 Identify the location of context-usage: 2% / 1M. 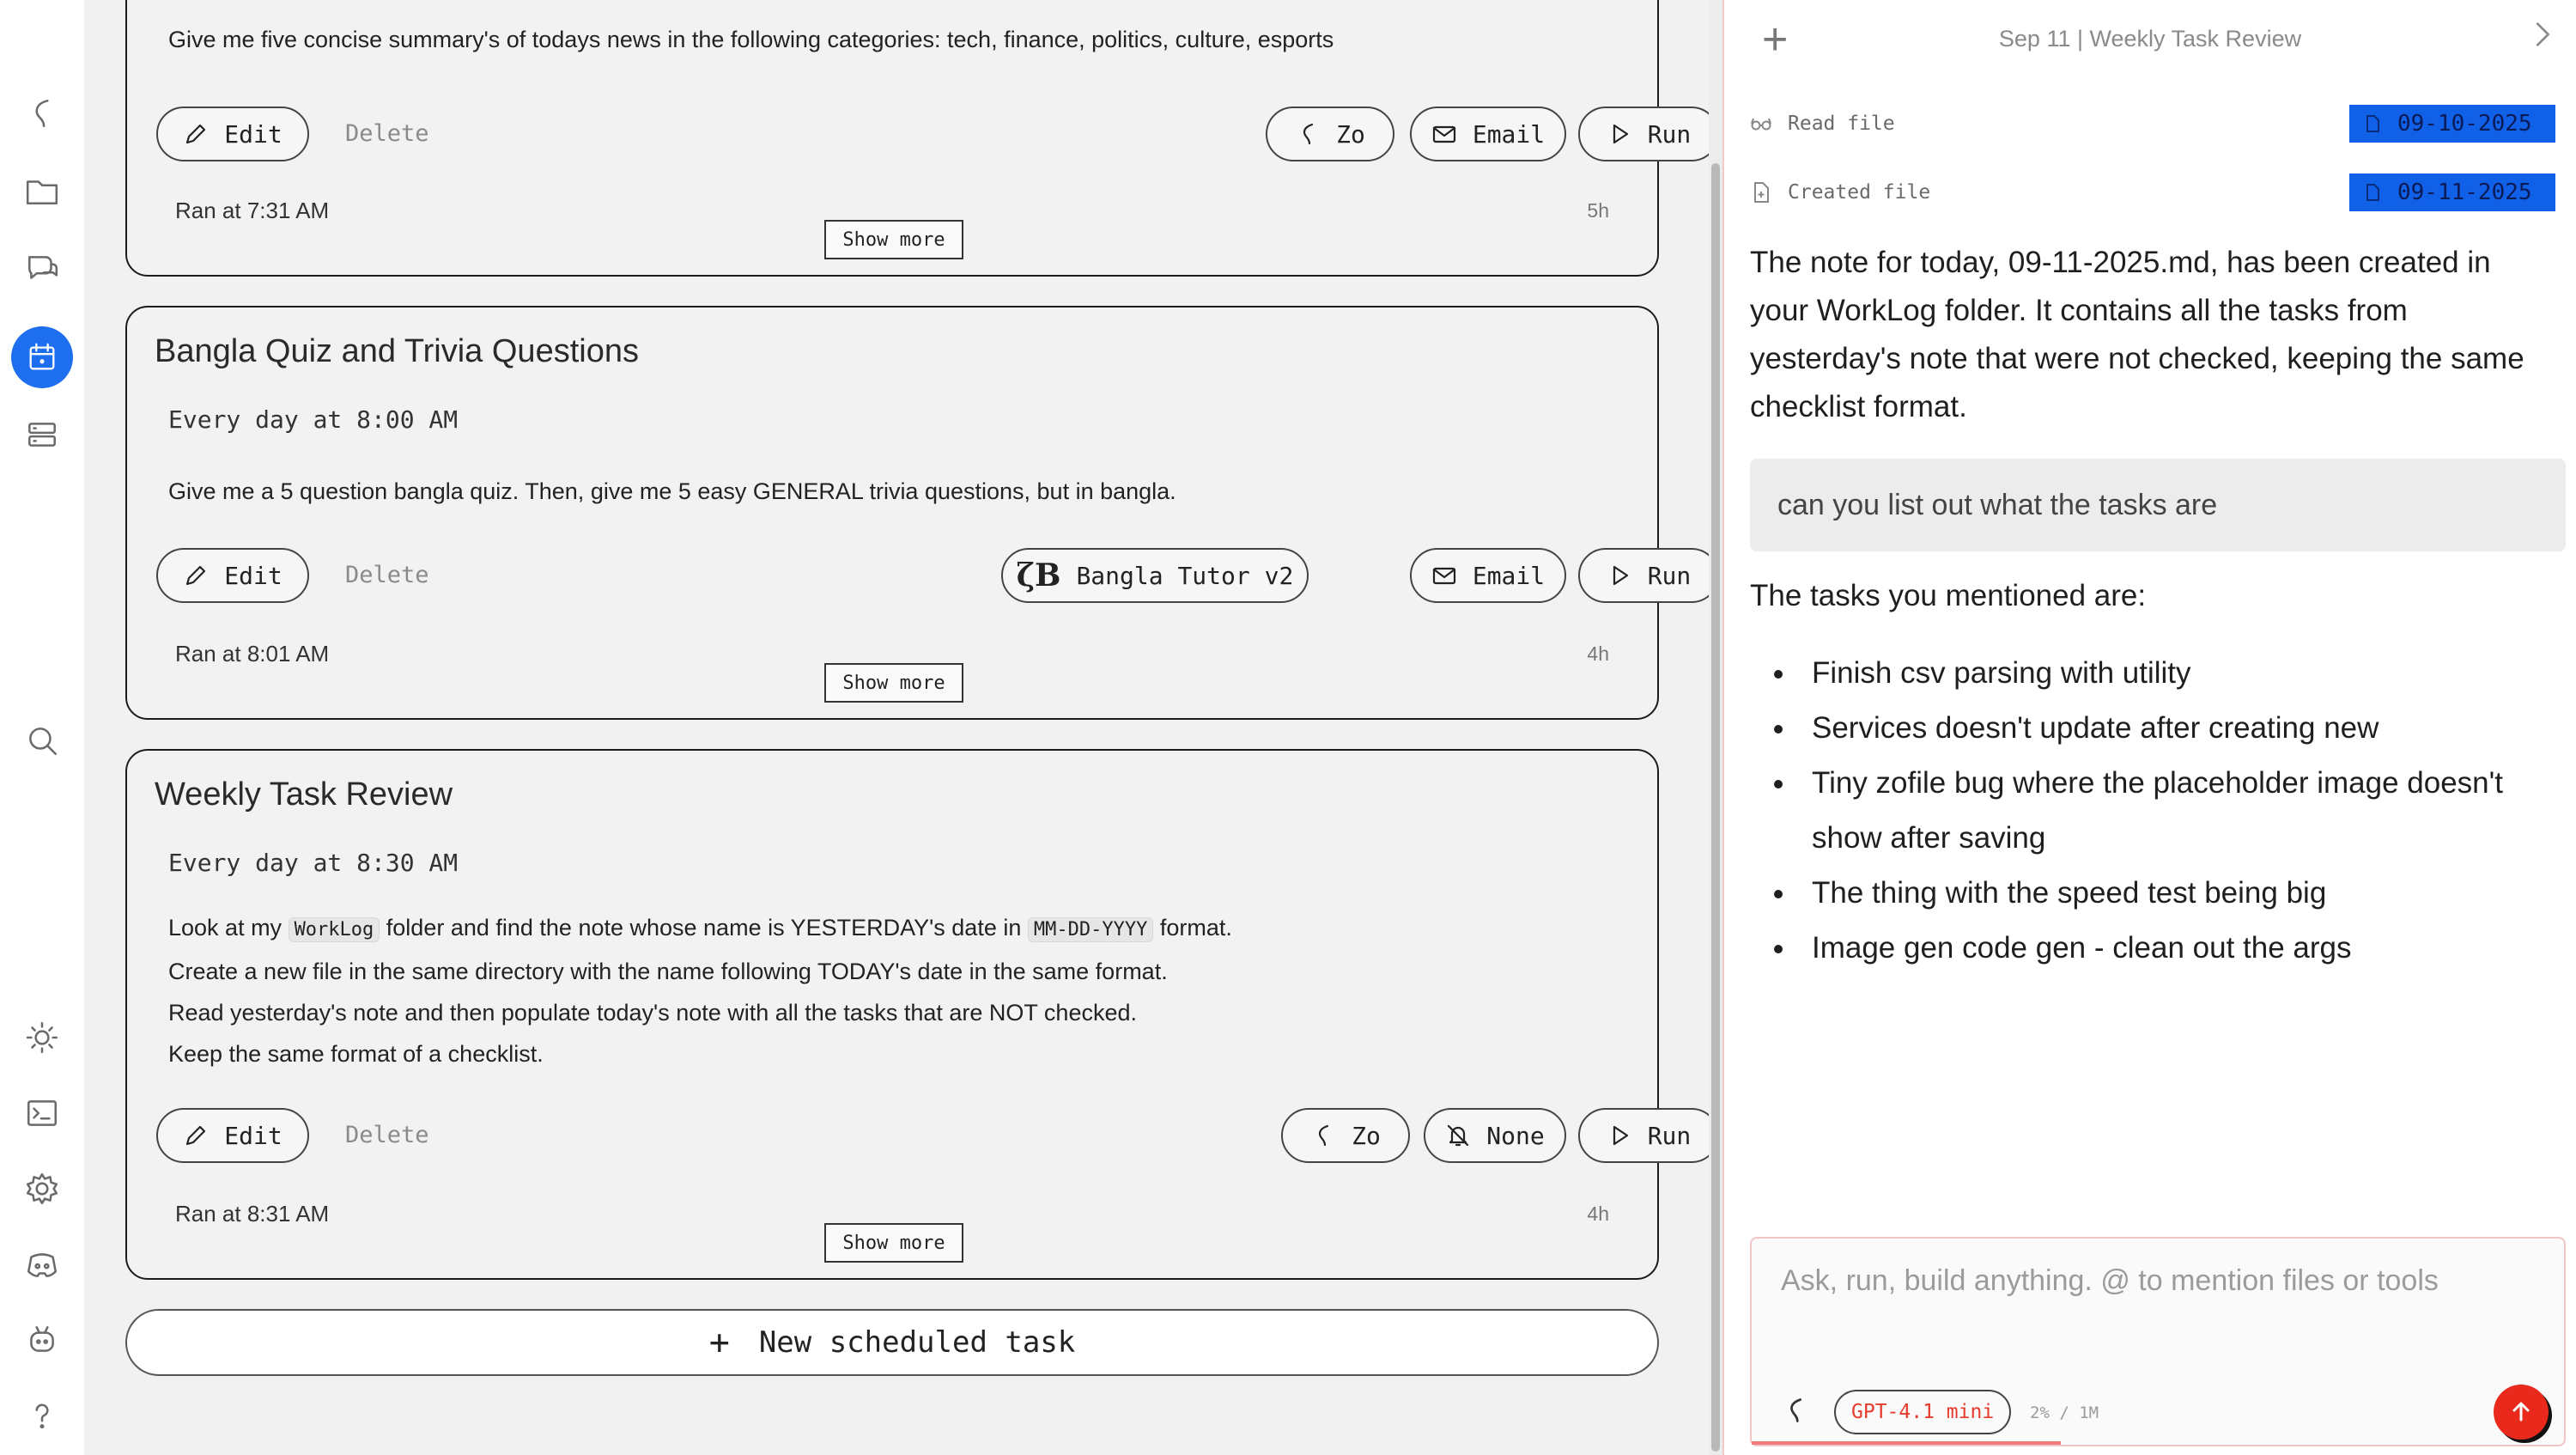
(2064, 1413).